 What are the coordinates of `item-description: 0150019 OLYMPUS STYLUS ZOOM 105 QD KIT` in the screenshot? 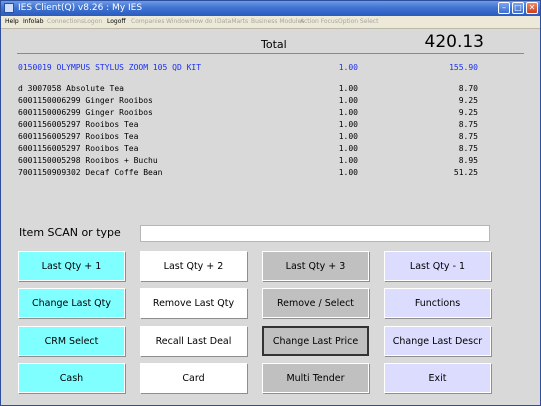 It's located at (110, 67).